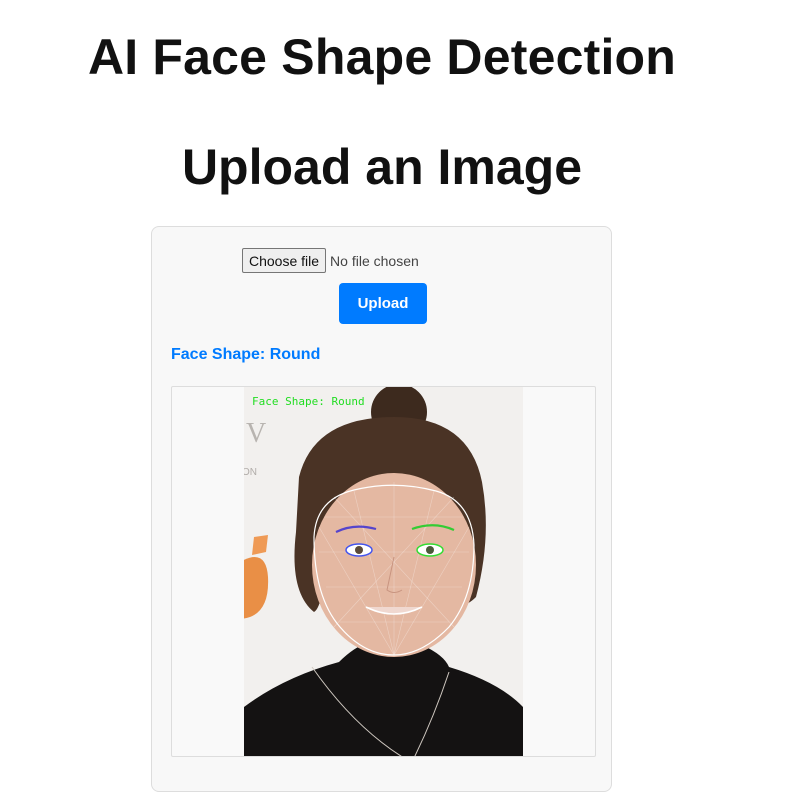 Image resolution: width=800 pixels, height=800 pixels. I want to click on overlay-face-shape-label: Face Shape: Round, so click(308, 401).